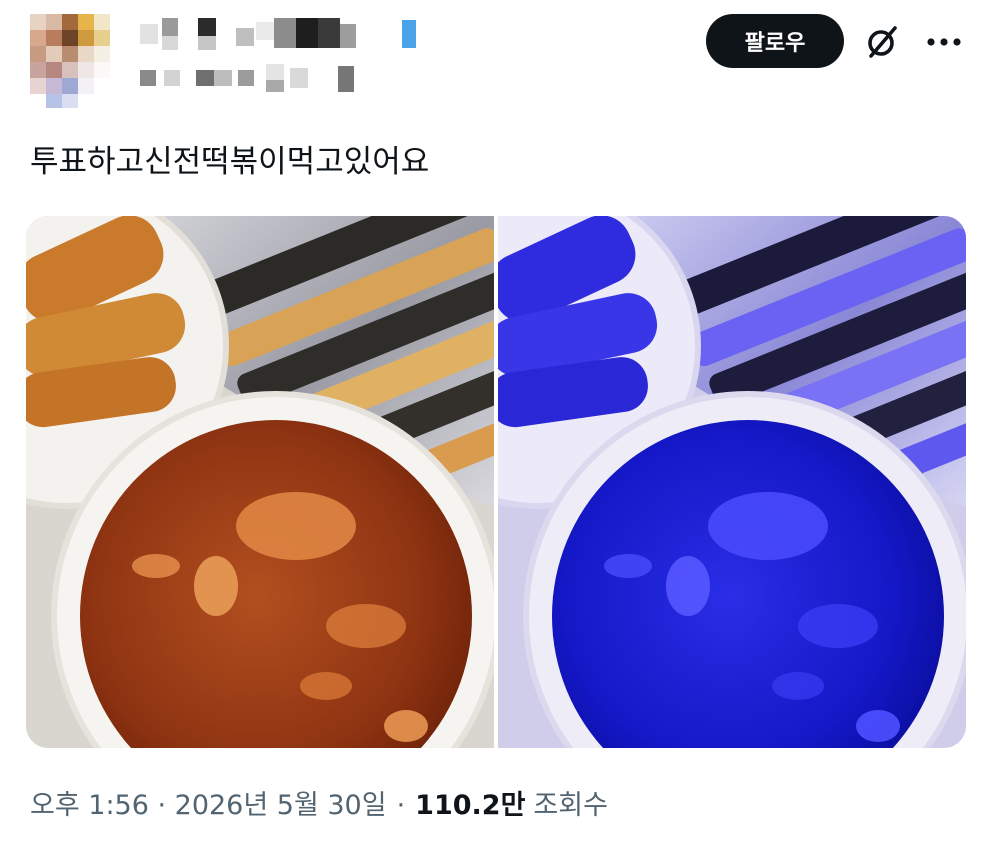  I want to click on views-label: 조회수, so click(570, 805).